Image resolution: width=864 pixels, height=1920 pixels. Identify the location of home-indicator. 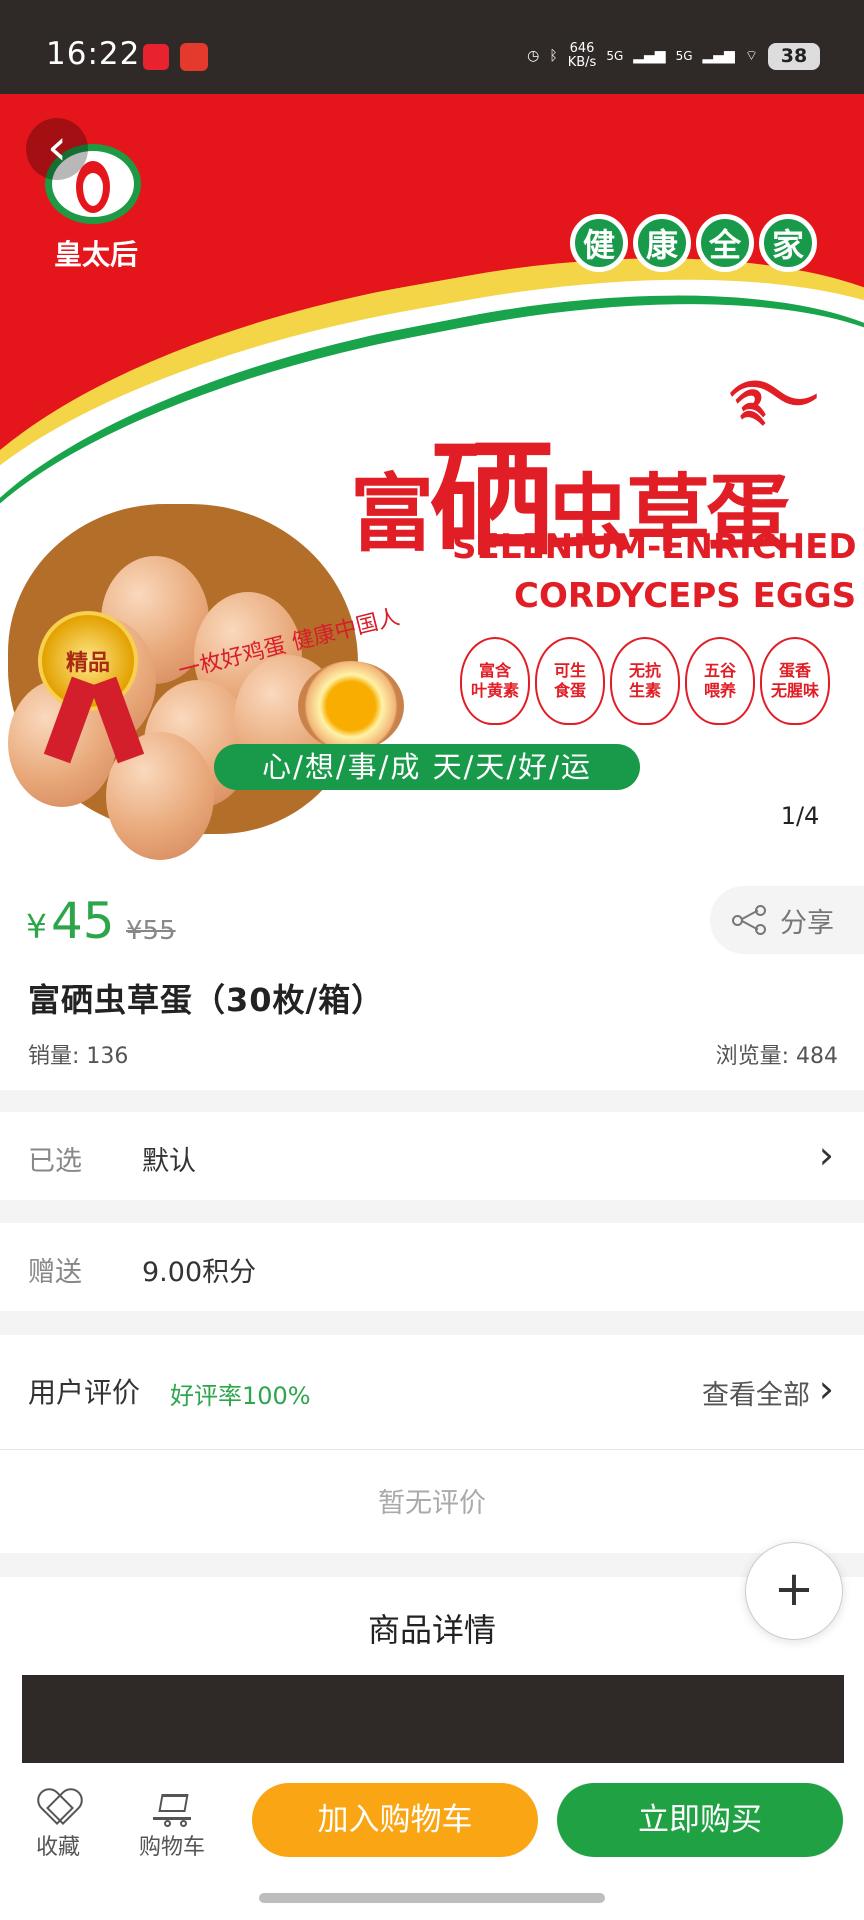
(432, 1898).